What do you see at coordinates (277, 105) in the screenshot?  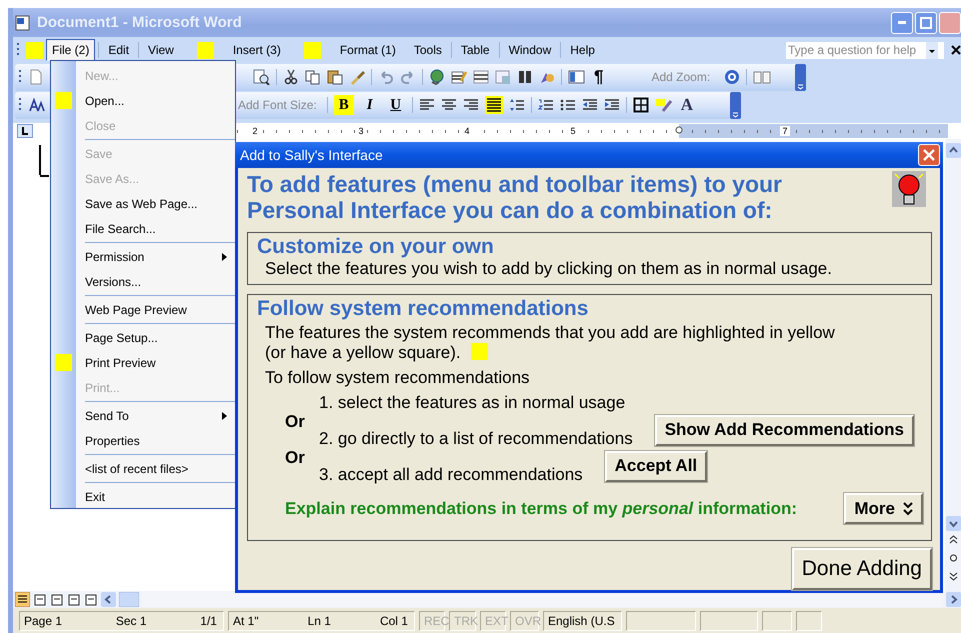 I see `font-size-label: Add Font Size:` at bounding box center [277, 105].